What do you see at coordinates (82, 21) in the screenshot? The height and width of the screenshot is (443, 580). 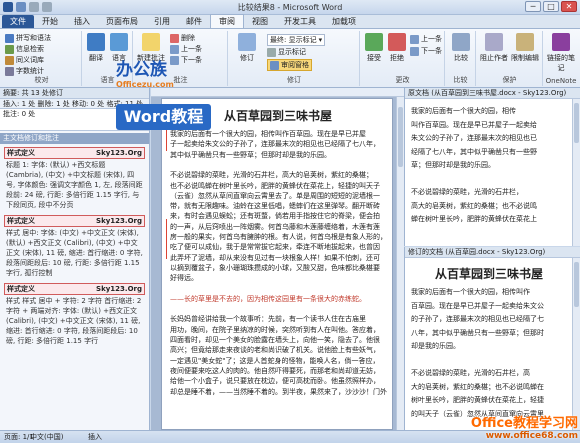 I see `tab-insert: 插入` at bounding box center [82, 21].